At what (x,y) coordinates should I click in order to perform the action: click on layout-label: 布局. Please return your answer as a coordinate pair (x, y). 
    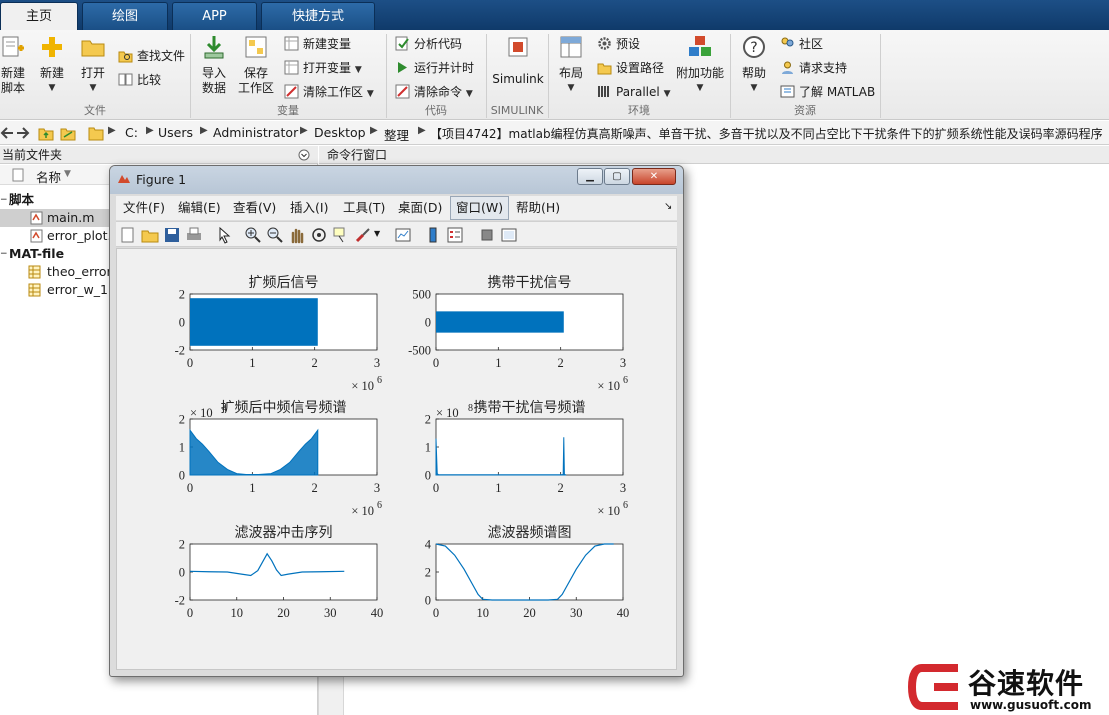
    Looking at the image, I should click on (570, 73).